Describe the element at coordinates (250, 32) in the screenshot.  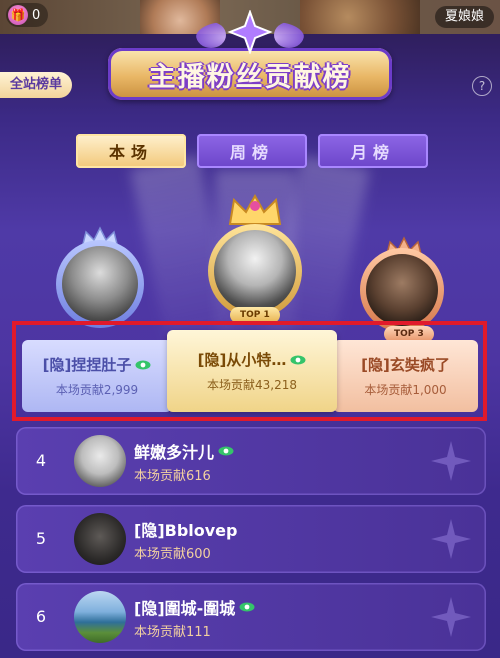
I see `star-emblem-icon` at that location.